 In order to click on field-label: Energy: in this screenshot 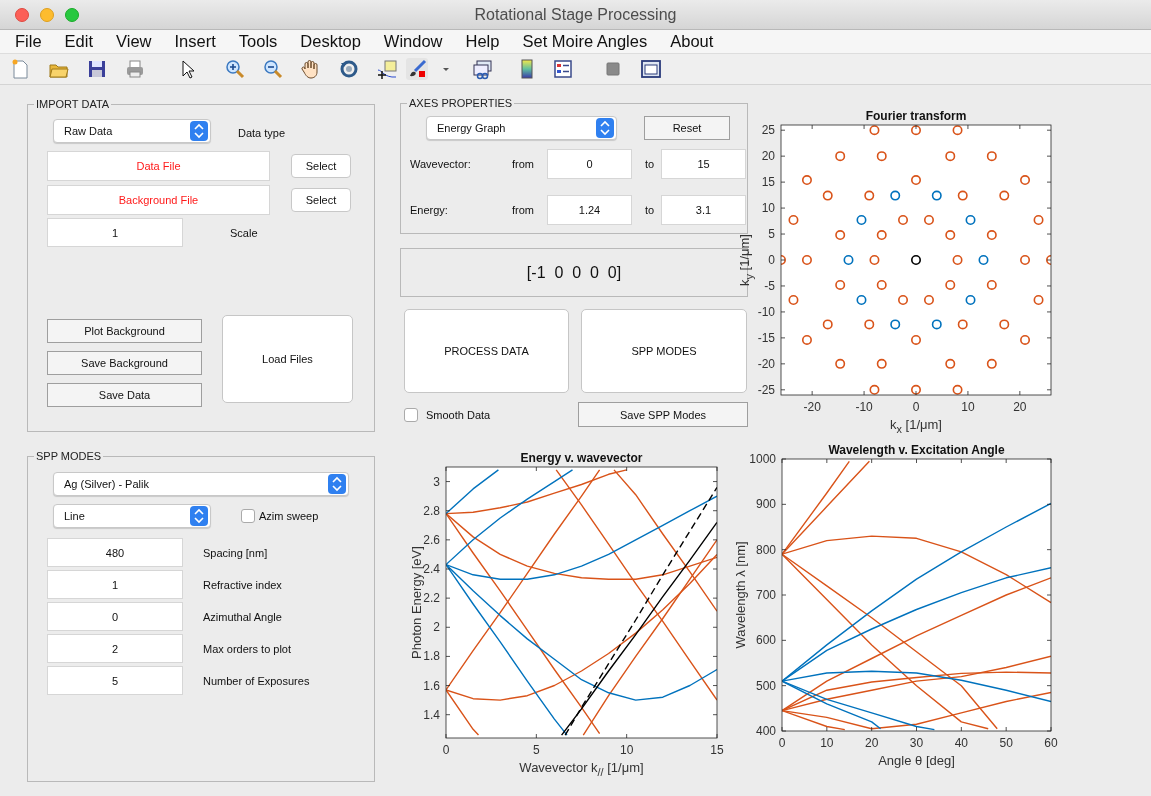, I will do `click(429, 210)`.